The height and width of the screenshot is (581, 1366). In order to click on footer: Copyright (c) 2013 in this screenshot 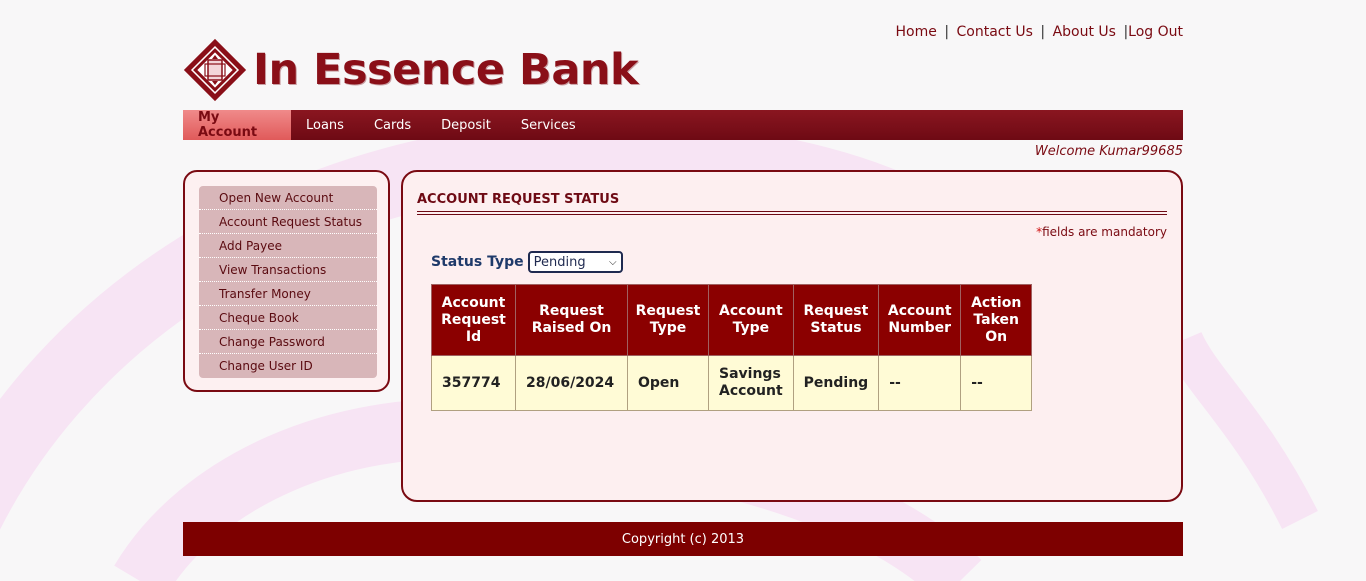, I will do `click(683, 539)`.